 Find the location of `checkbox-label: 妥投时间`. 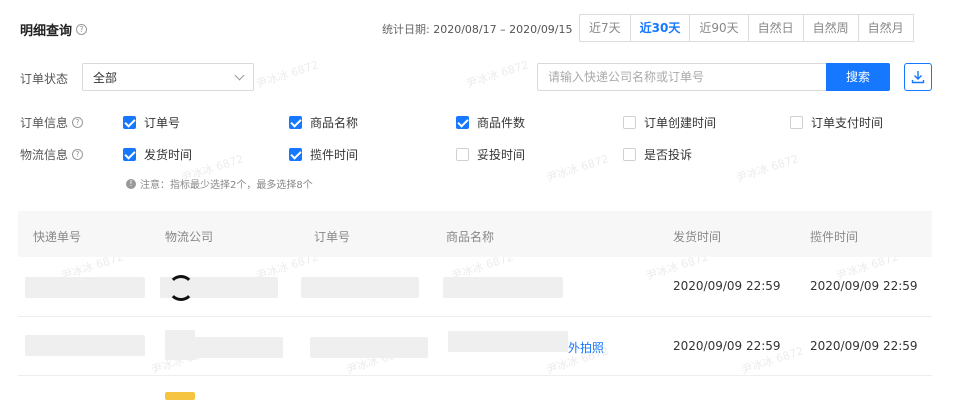

checkbox-label: 妥投时间 is located at coordinates (501, 155).